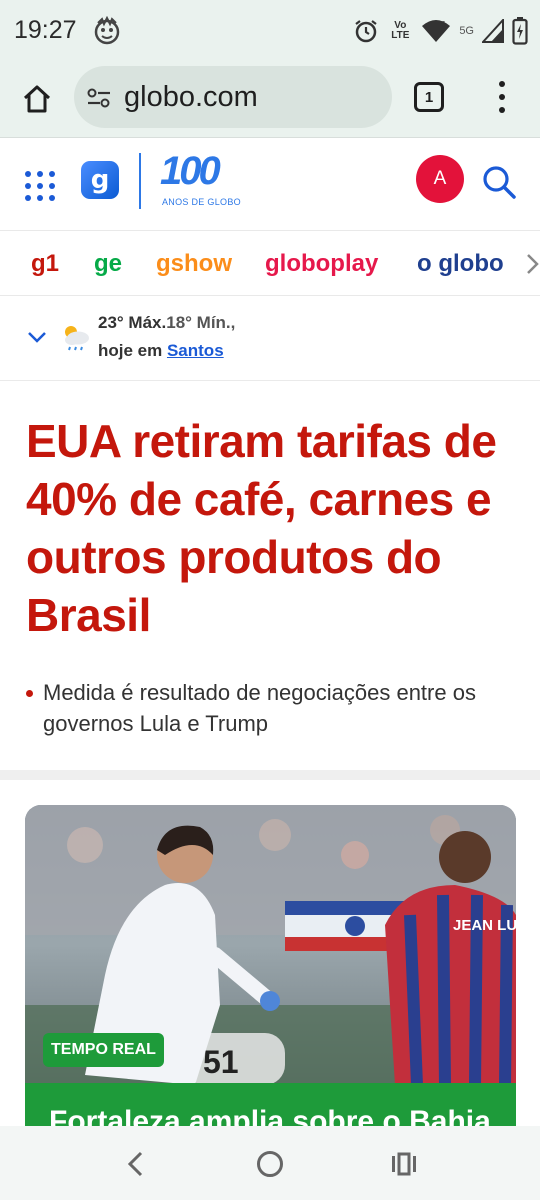 The width and height of the screenshot is (540, 1200). What do you see at coordinates (77, 338) in the screenshot?
I see `cloud-rain-sun-icon` at bounding box center [77, 338].